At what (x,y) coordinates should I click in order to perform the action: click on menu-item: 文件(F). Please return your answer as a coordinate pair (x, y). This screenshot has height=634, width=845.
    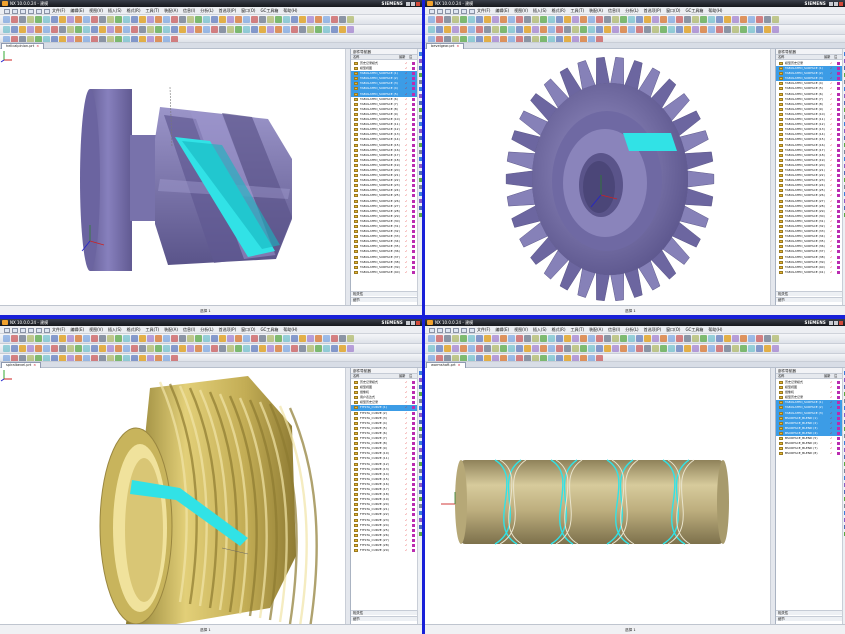
    Looking at the image, I should click on (58, 329).